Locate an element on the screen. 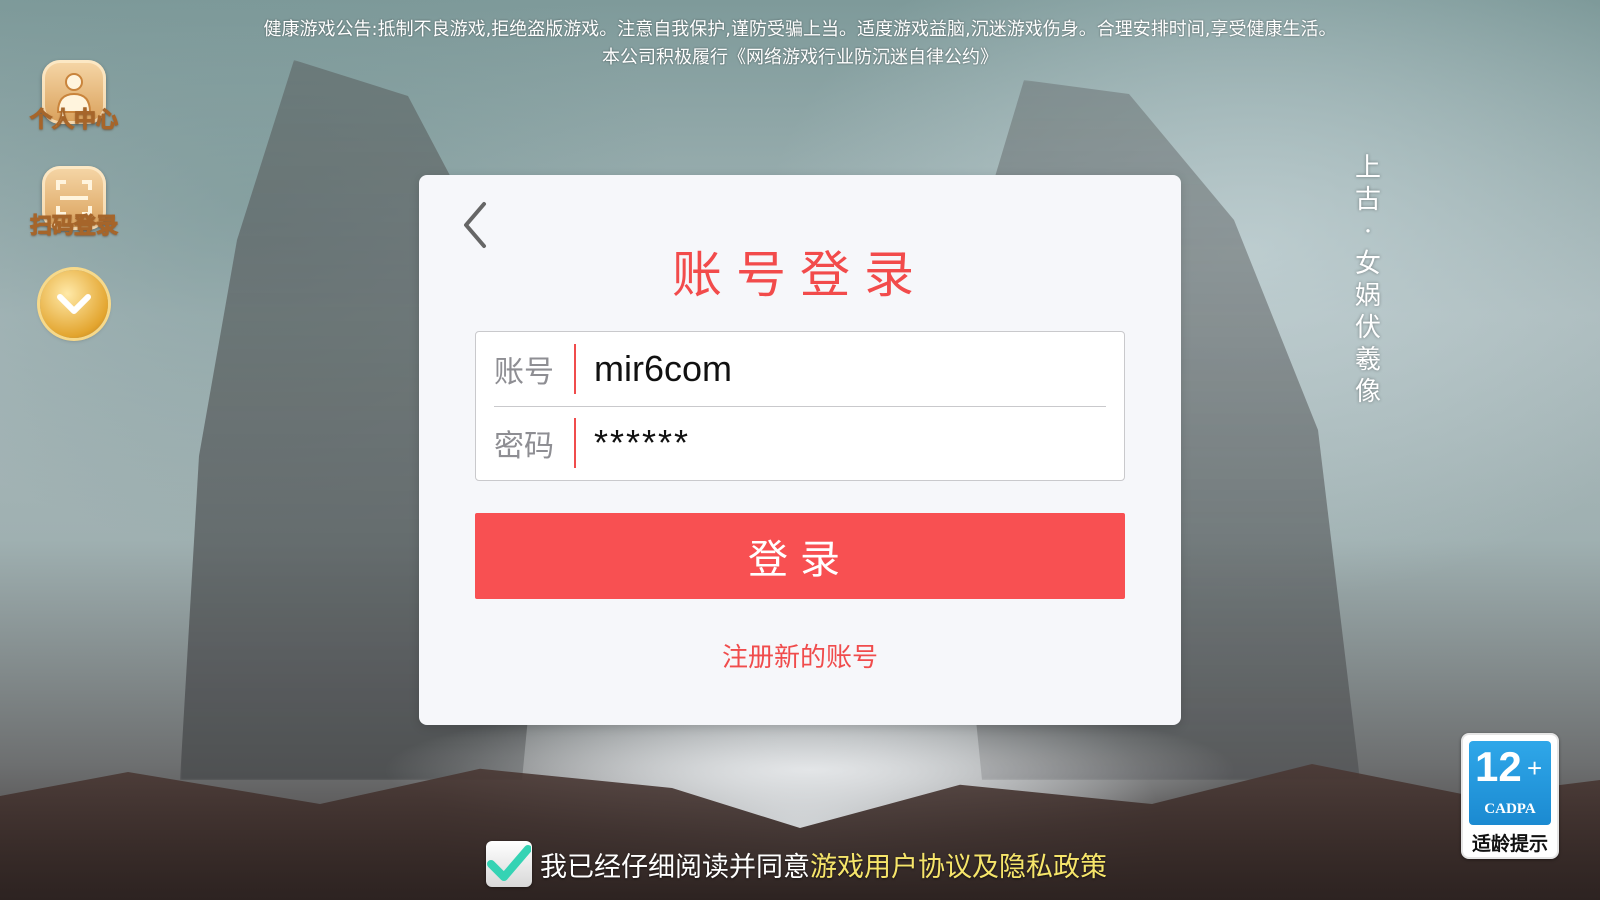 The image size is (1600, 900). age-rating-panel: 12 + CADPA is located at coordinates (1510, 783).